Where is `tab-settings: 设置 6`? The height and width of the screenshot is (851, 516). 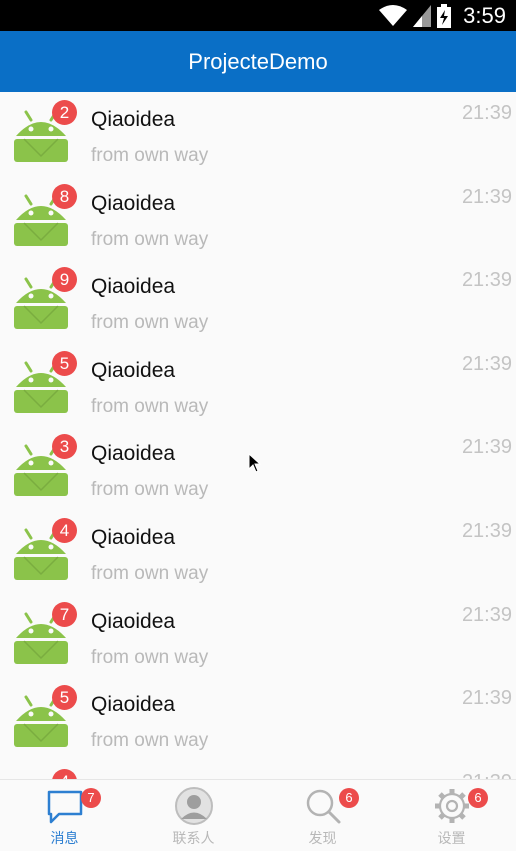
tab-settings: 设置 6 is located at coordinates (451, 815).